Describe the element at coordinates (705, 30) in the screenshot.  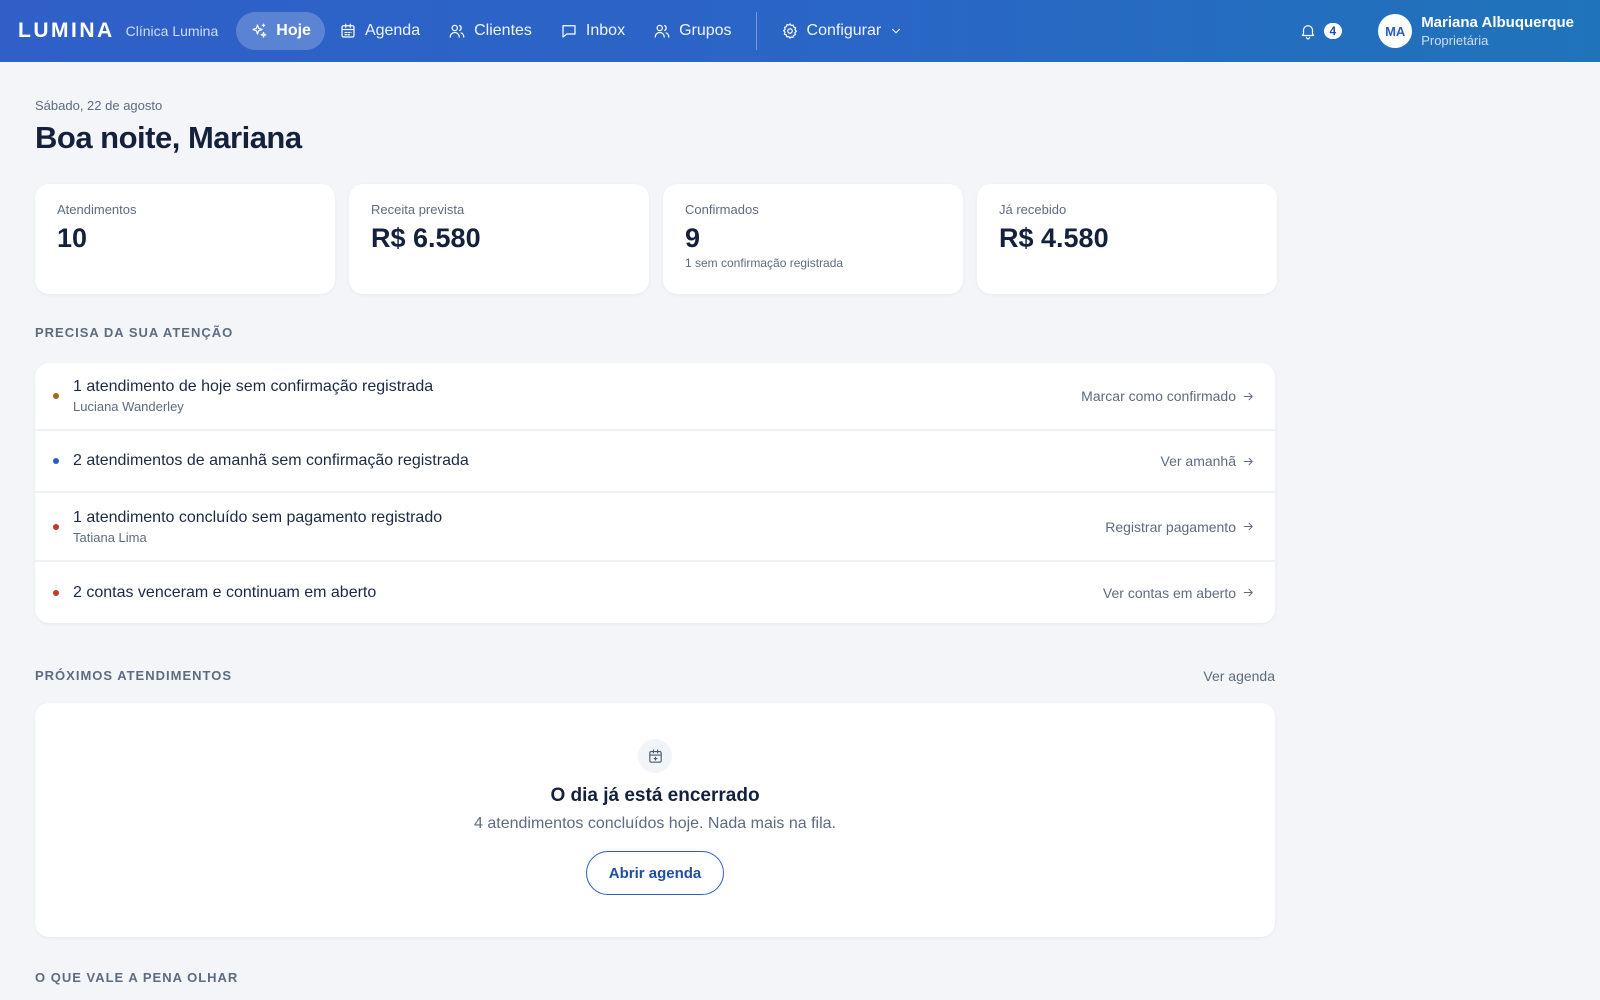
I see `nav-label: Grupos` at that location.